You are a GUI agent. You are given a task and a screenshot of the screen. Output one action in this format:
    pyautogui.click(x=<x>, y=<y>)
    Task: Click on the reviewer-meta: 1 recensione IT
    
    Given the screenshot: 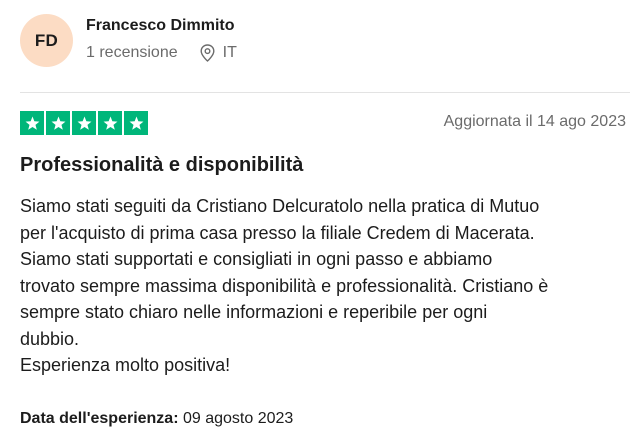 What is the action you would take?
    pyautogui.click(x=161, y=53)
    